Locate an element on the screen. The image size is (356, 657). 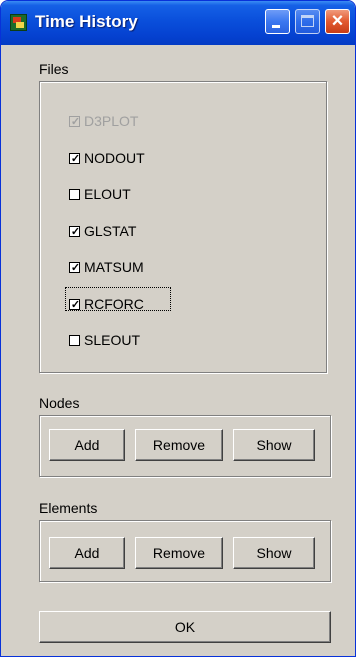
elements-remove-button: Remove is located at coordinates (179, 553).